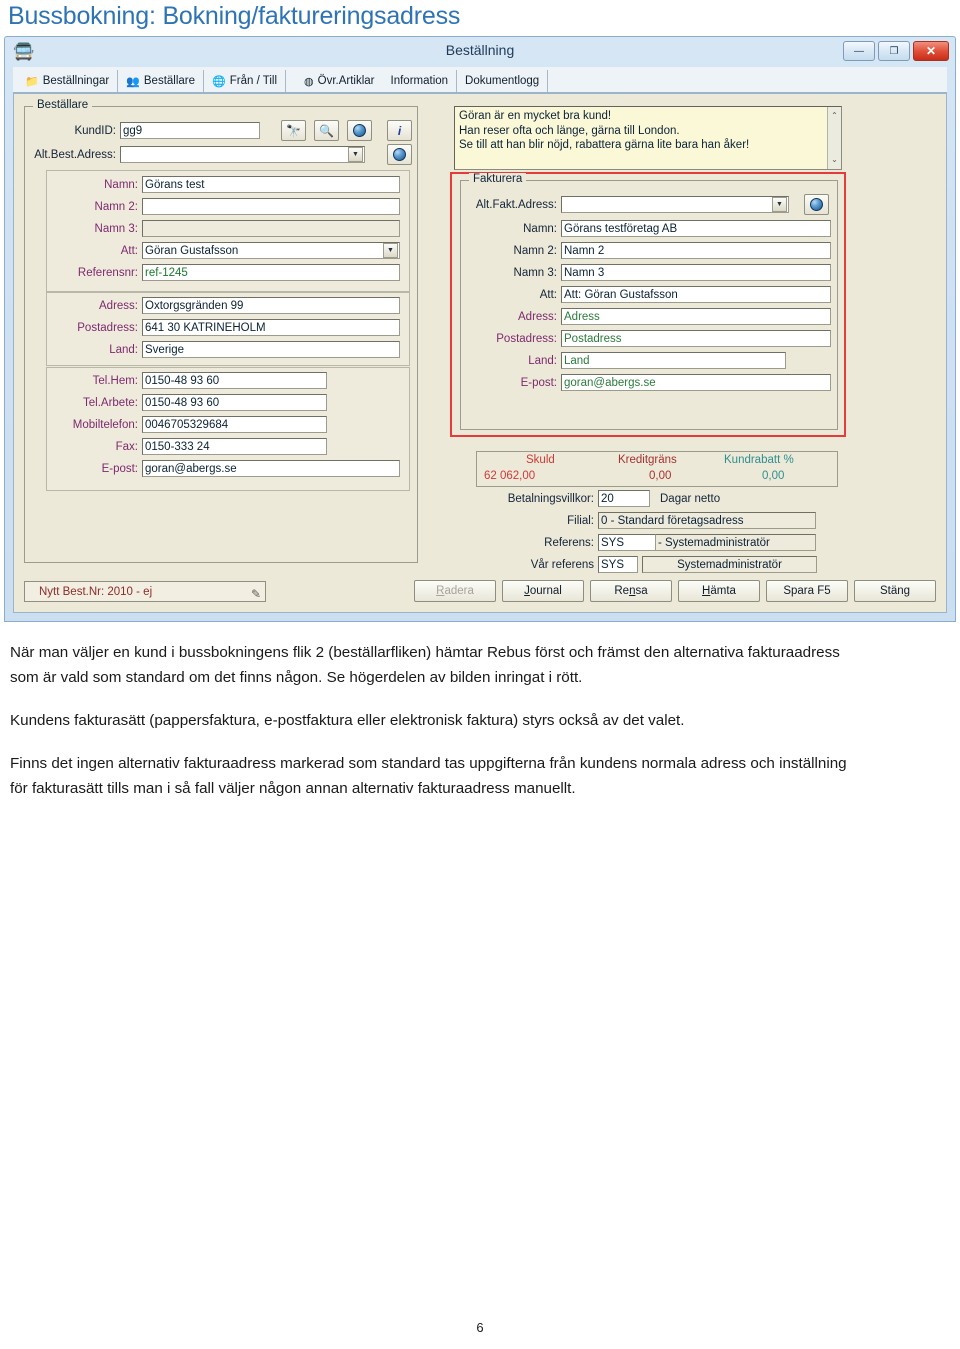  What do you see at coordinates (234, 446) in the screenshot?
I see `fax-input: 0150-333 24` at bounding box center [234, 446].